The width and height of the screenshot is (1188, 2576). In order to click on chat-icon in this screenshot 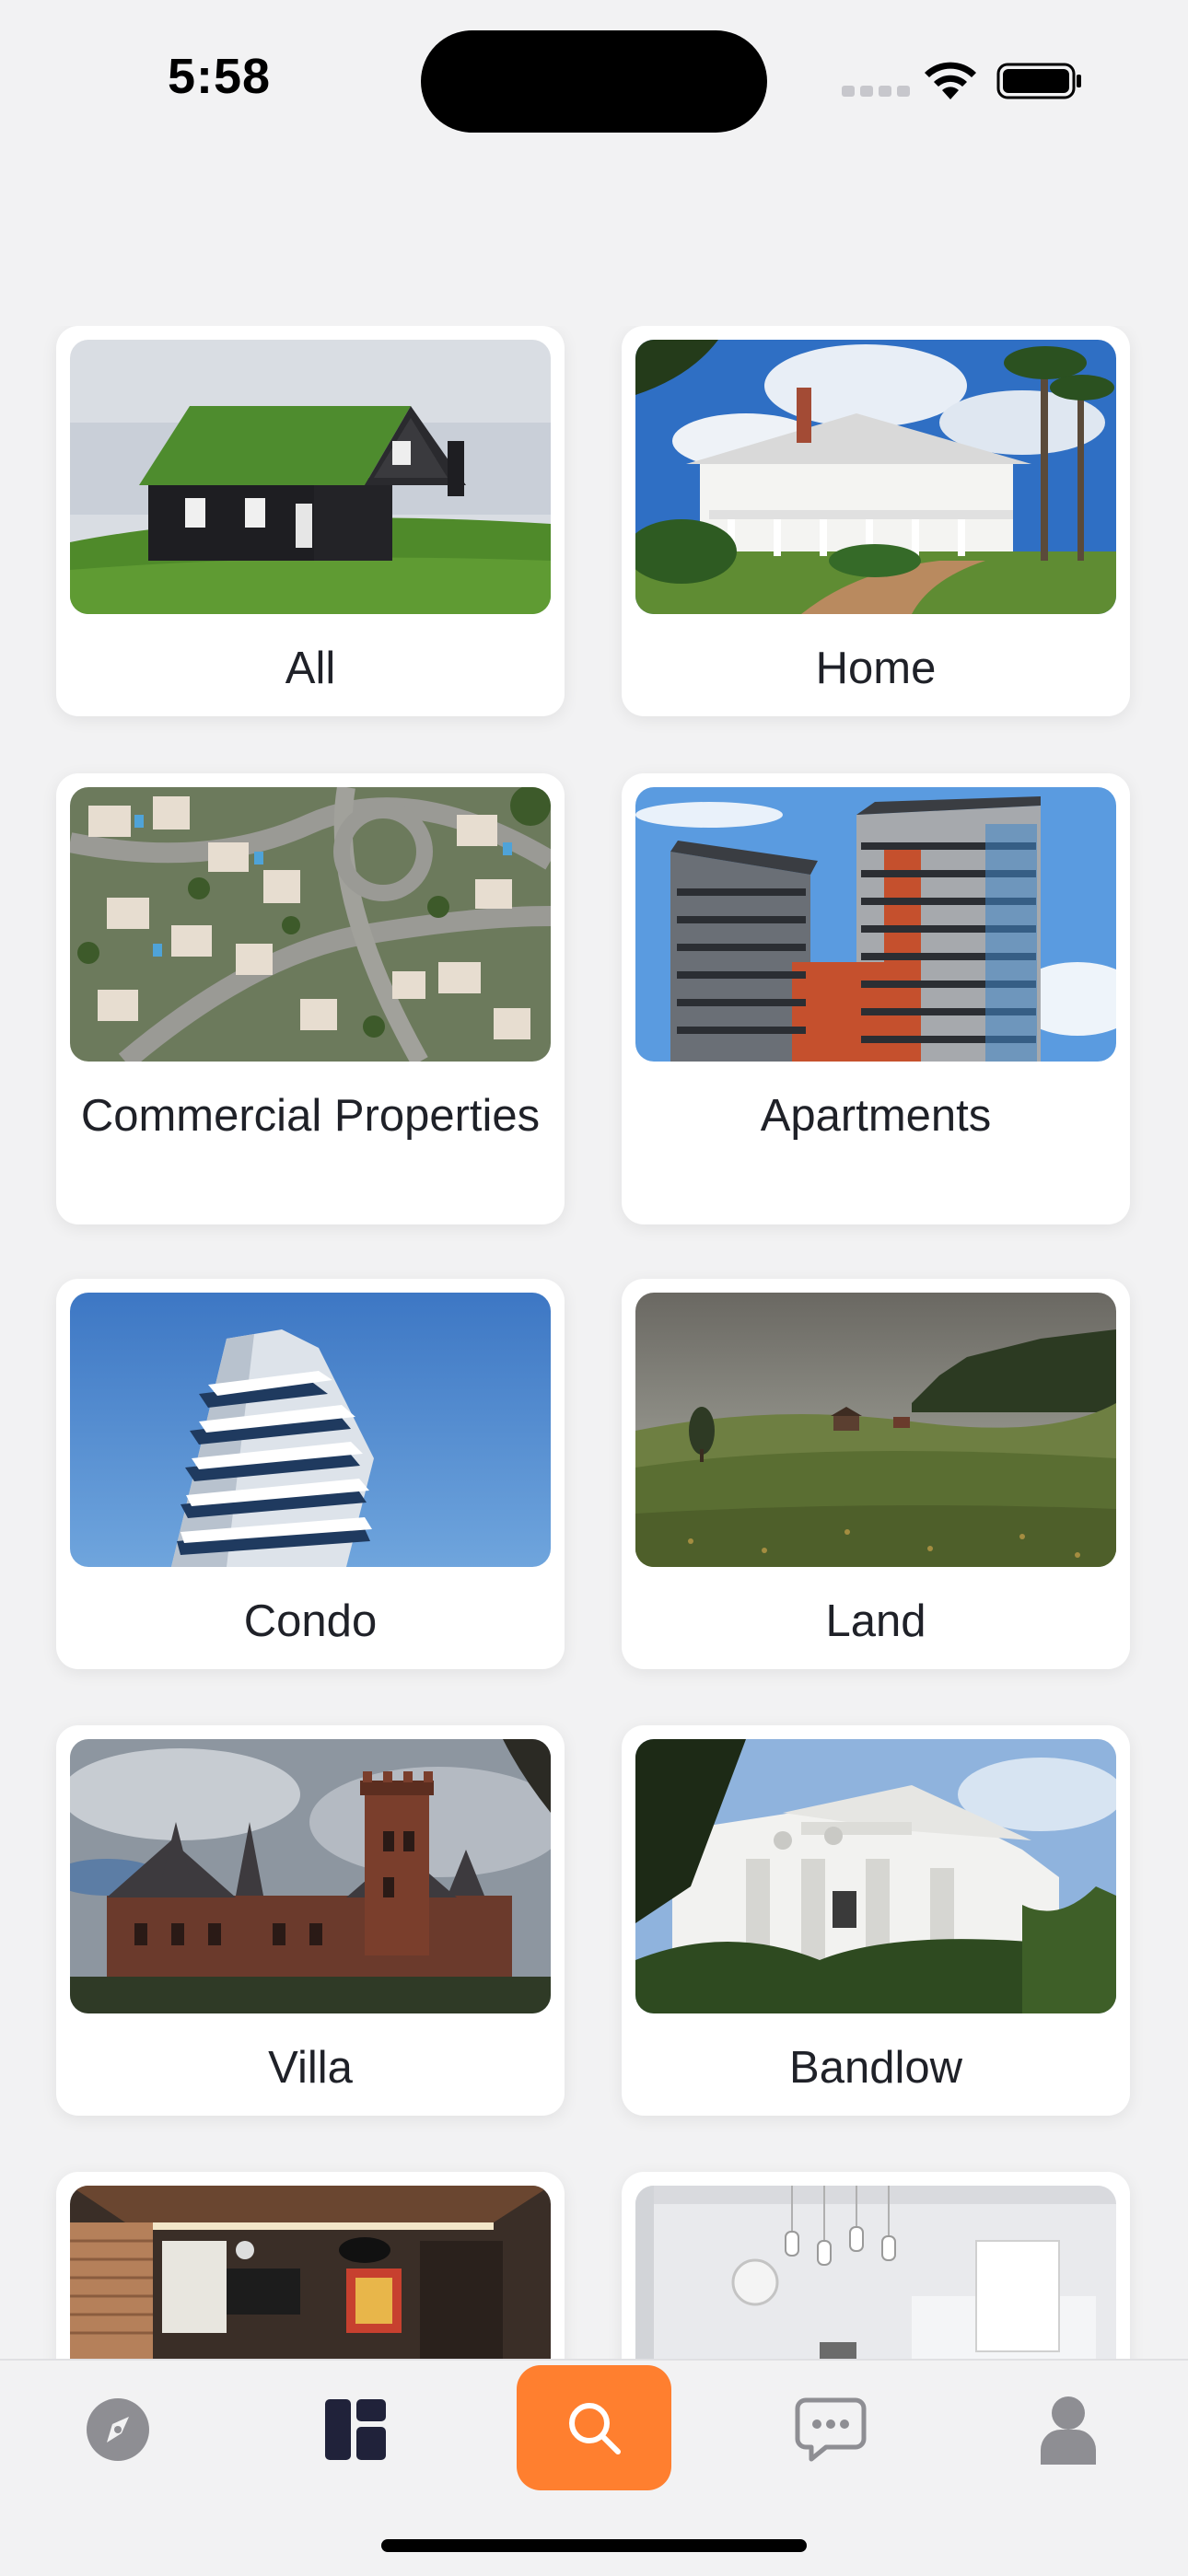, I will do `click(831, 2429)`.